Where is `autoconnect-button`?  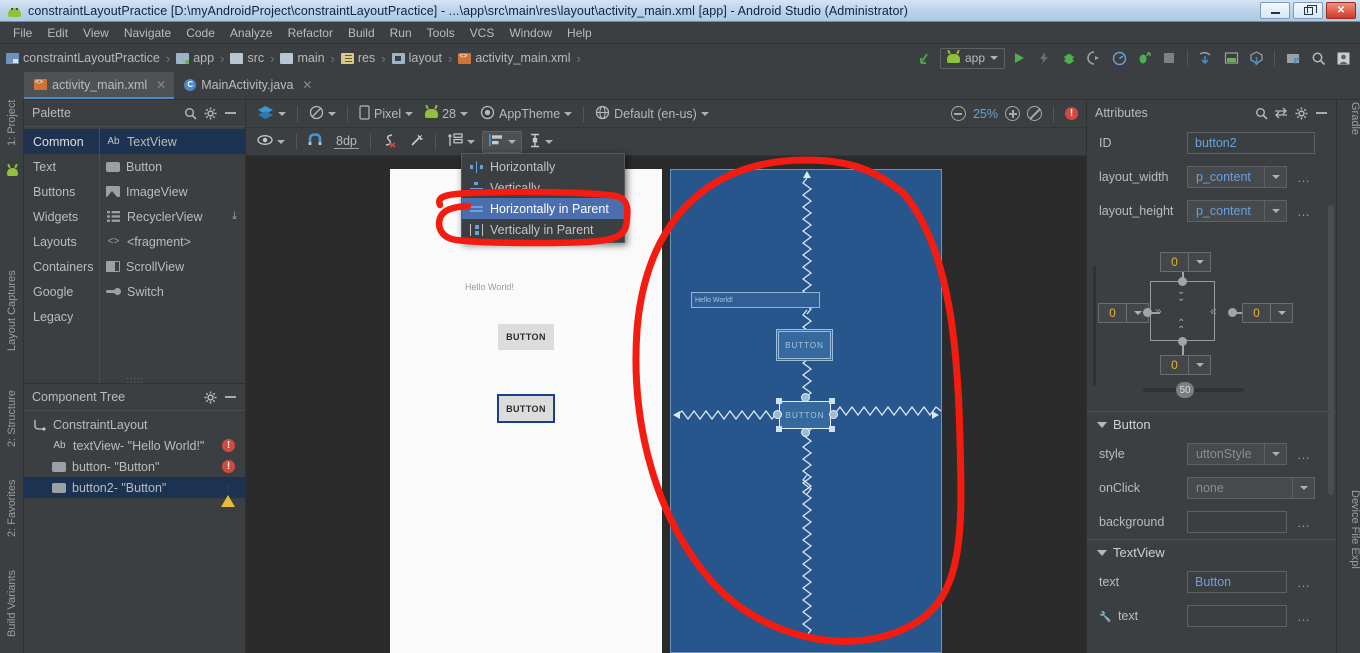 autoconnect-button is located at coordinates (315, 142).